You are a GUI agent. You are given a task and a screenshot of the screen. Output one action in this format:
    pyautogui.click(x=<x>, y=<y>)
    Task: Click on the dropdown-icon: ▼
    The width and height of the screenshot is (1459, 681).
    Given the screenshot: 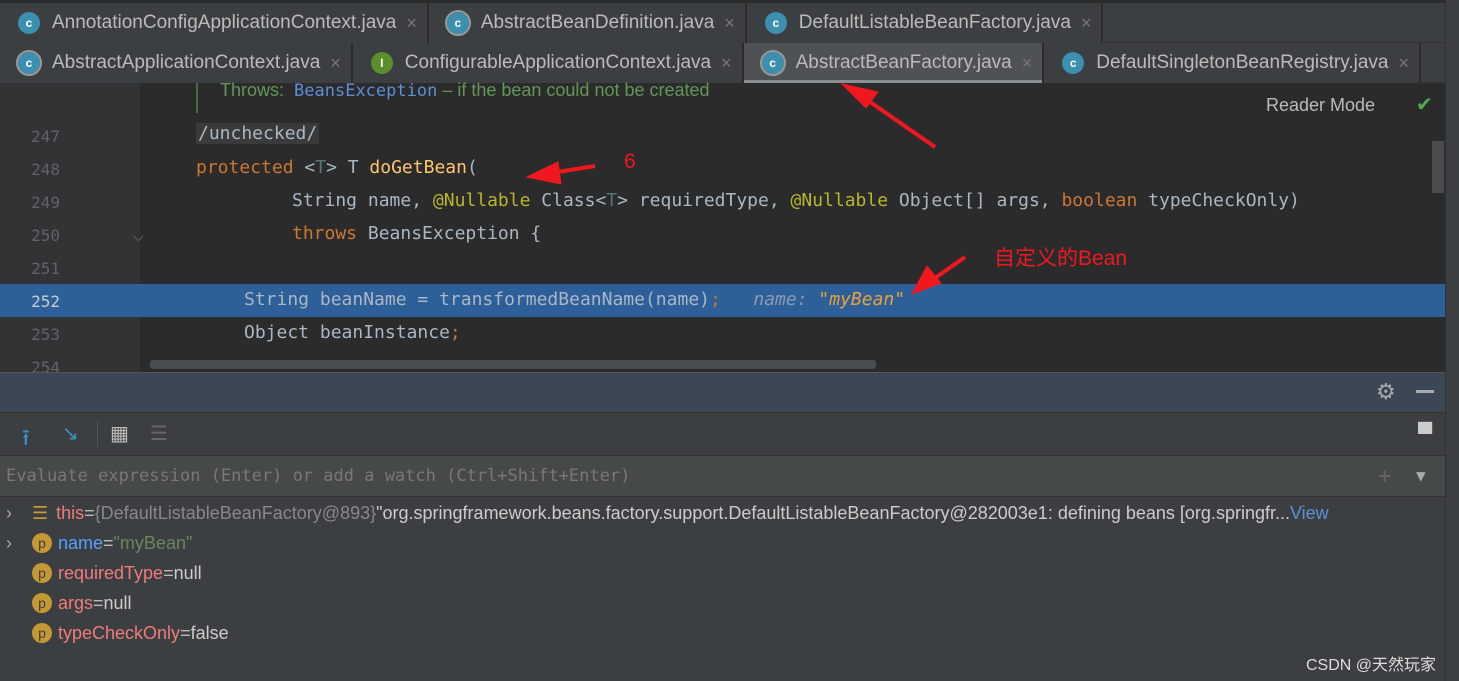 What is the action you would take?
    pyautogui.click(x=1421, y=475)
    